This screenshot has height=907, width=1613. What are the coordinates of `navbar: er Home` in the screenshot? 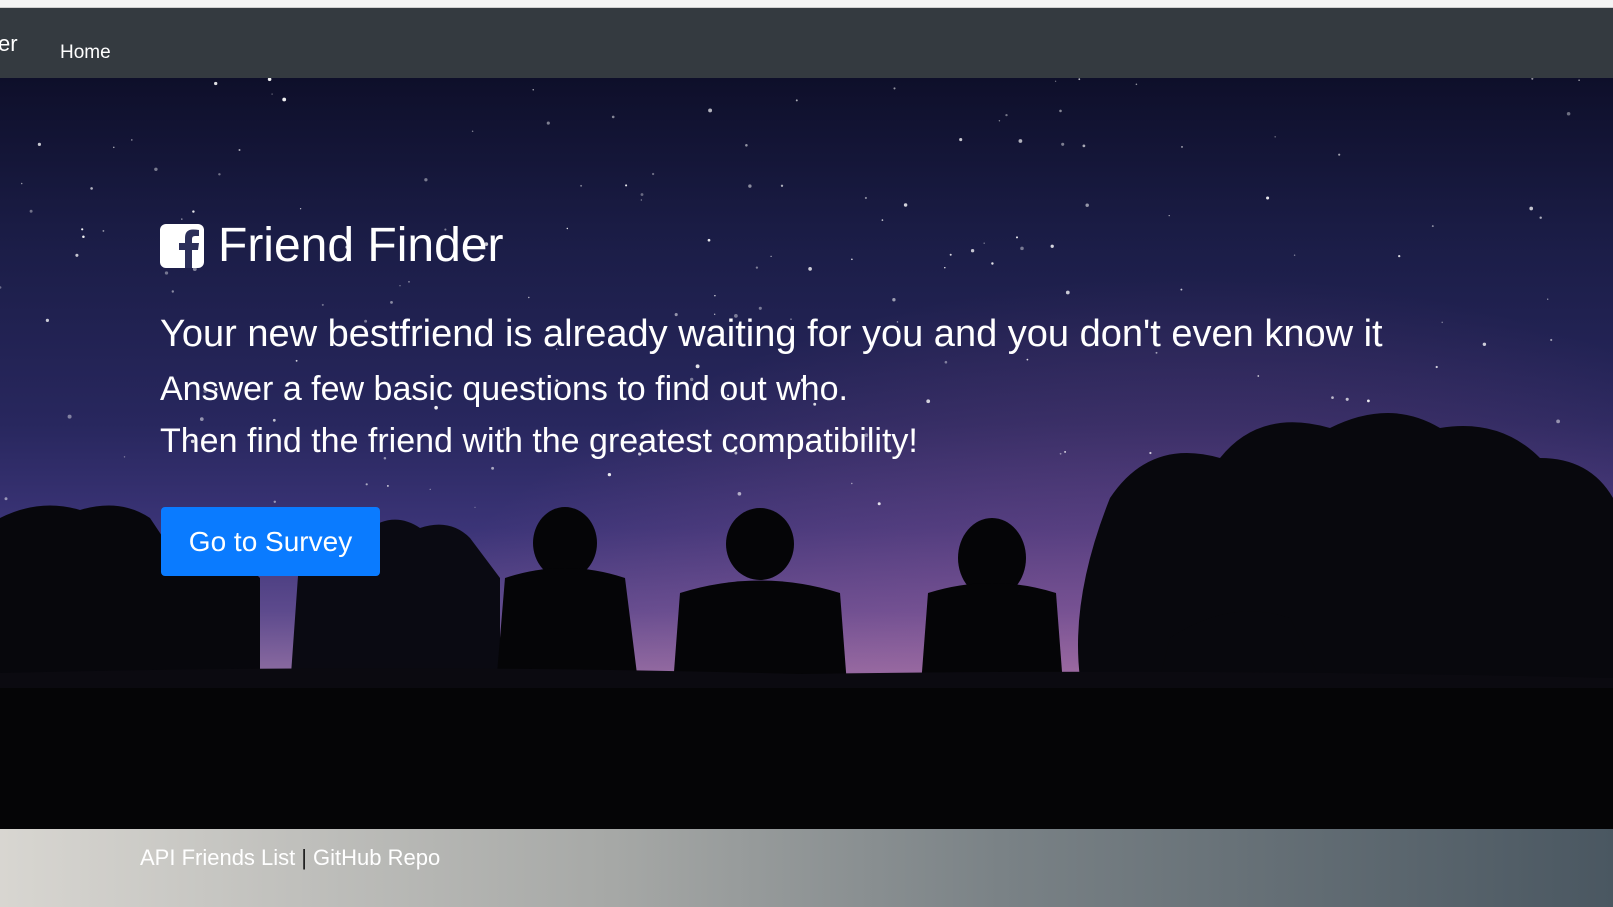 It's located at (806, 43).